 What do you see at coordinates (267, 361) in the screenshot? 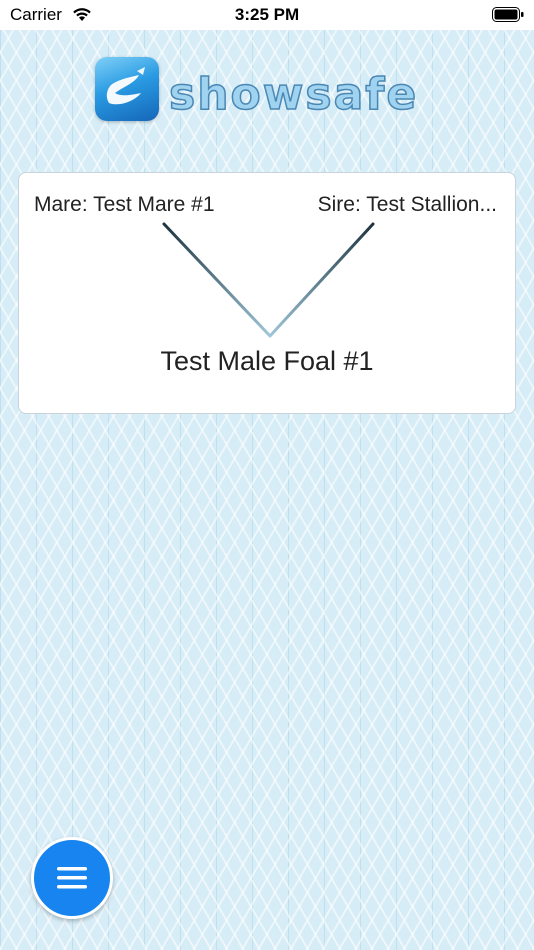
I see `foal-name: Test Male Foal #1` at bounding box center [267, 361].